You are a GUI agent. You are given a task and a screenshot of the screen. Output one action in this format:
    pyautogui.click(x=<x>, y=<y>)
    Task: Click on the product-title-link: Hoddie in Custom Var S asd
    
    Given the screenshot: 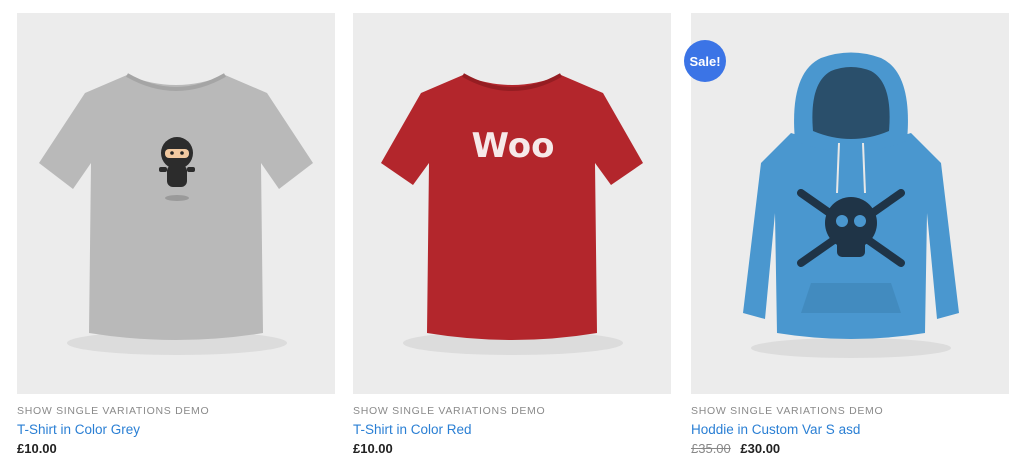 What is the action you would take?
    pyautogui.click(x=850, y=429)
    